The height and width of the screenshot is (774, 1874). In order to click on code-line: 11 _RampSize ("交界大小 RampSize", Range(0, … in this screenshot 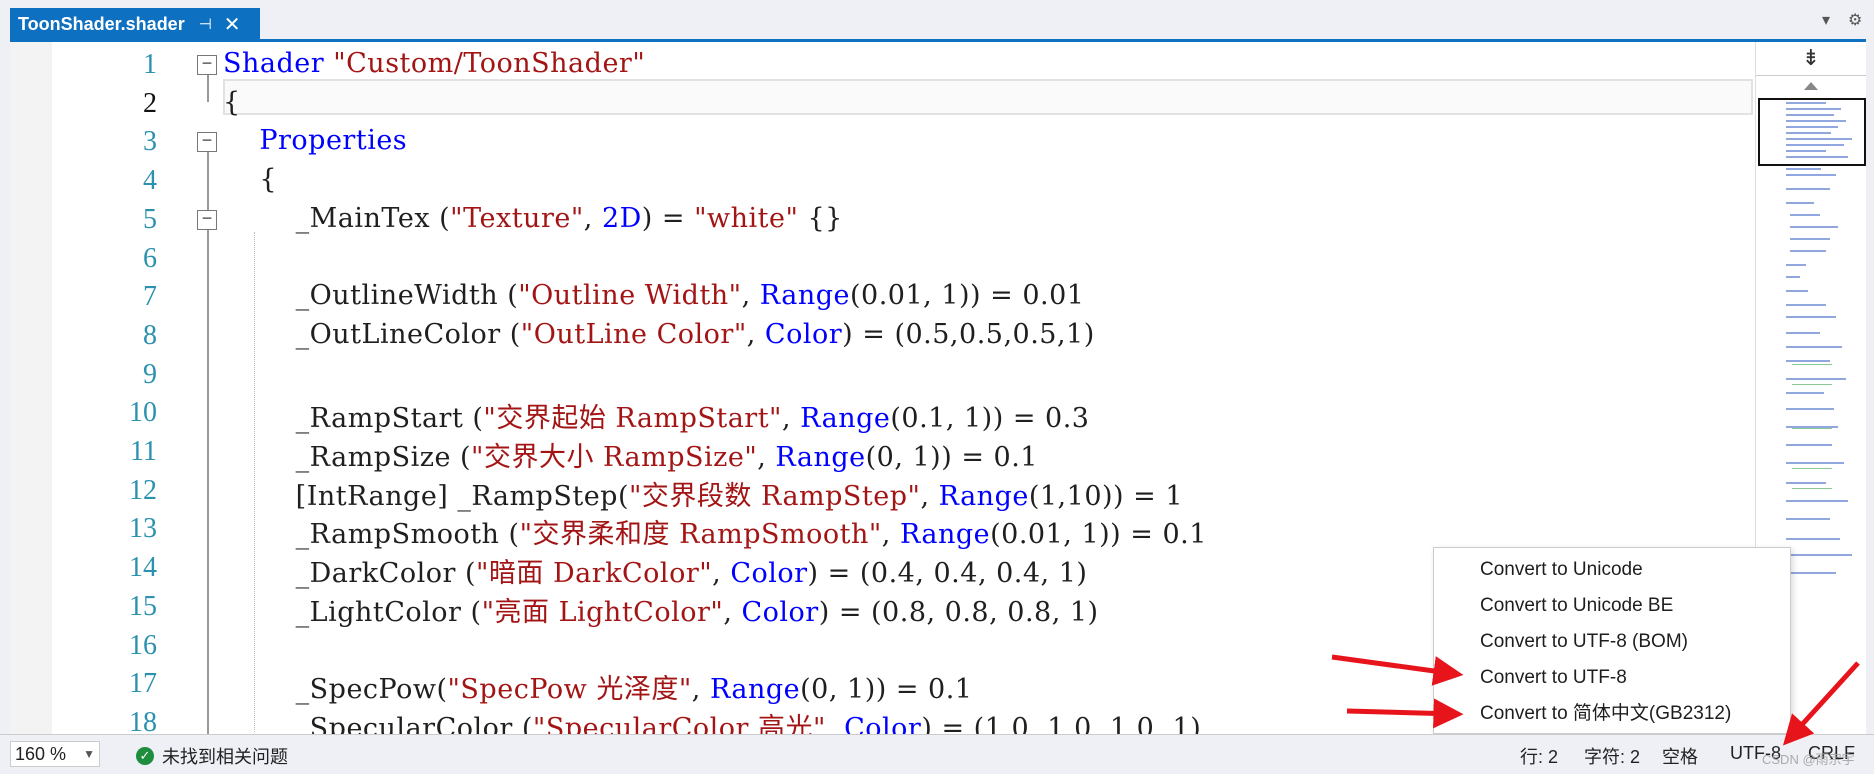, I will do `click(882, 453)`.